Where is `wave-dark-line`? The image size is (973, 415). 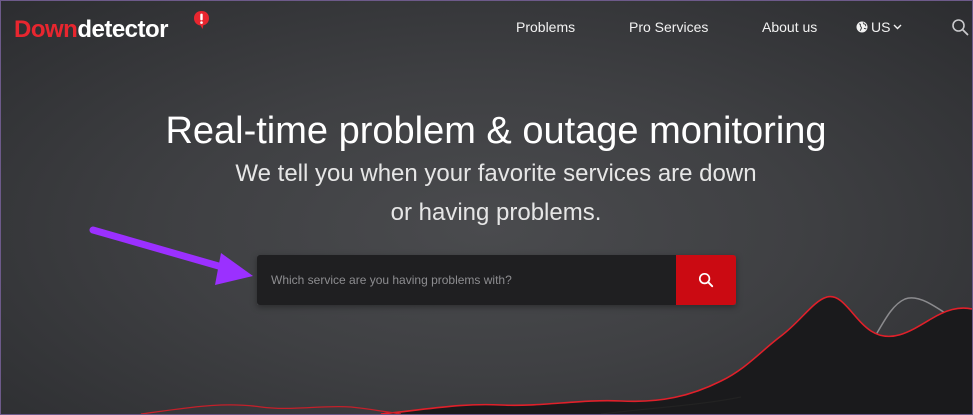
wave-dark-line is located at coordinates (671, 405).